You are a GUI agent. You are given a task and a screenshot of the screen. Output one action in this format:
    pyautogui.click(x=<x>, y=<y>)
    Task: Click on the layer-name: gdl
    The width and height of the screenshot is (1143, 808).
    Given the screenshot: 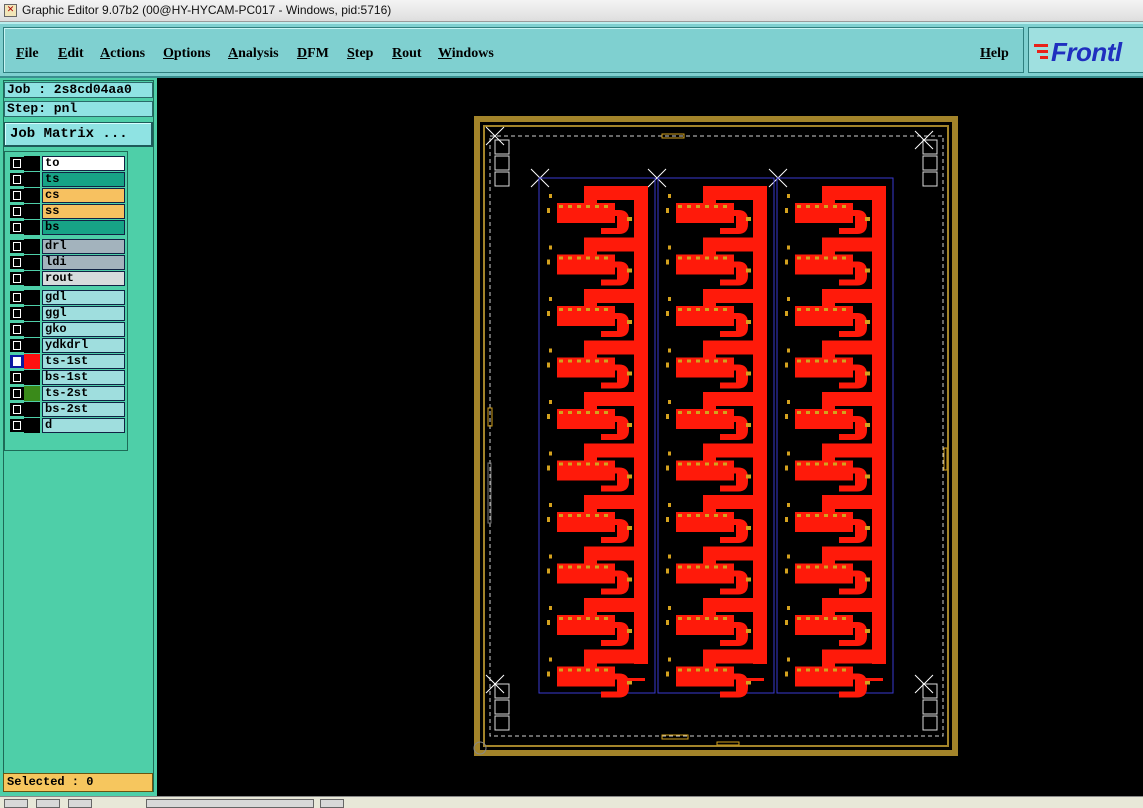 What is the action you would take?
    pyautogui.click(x=83, y=297)
    